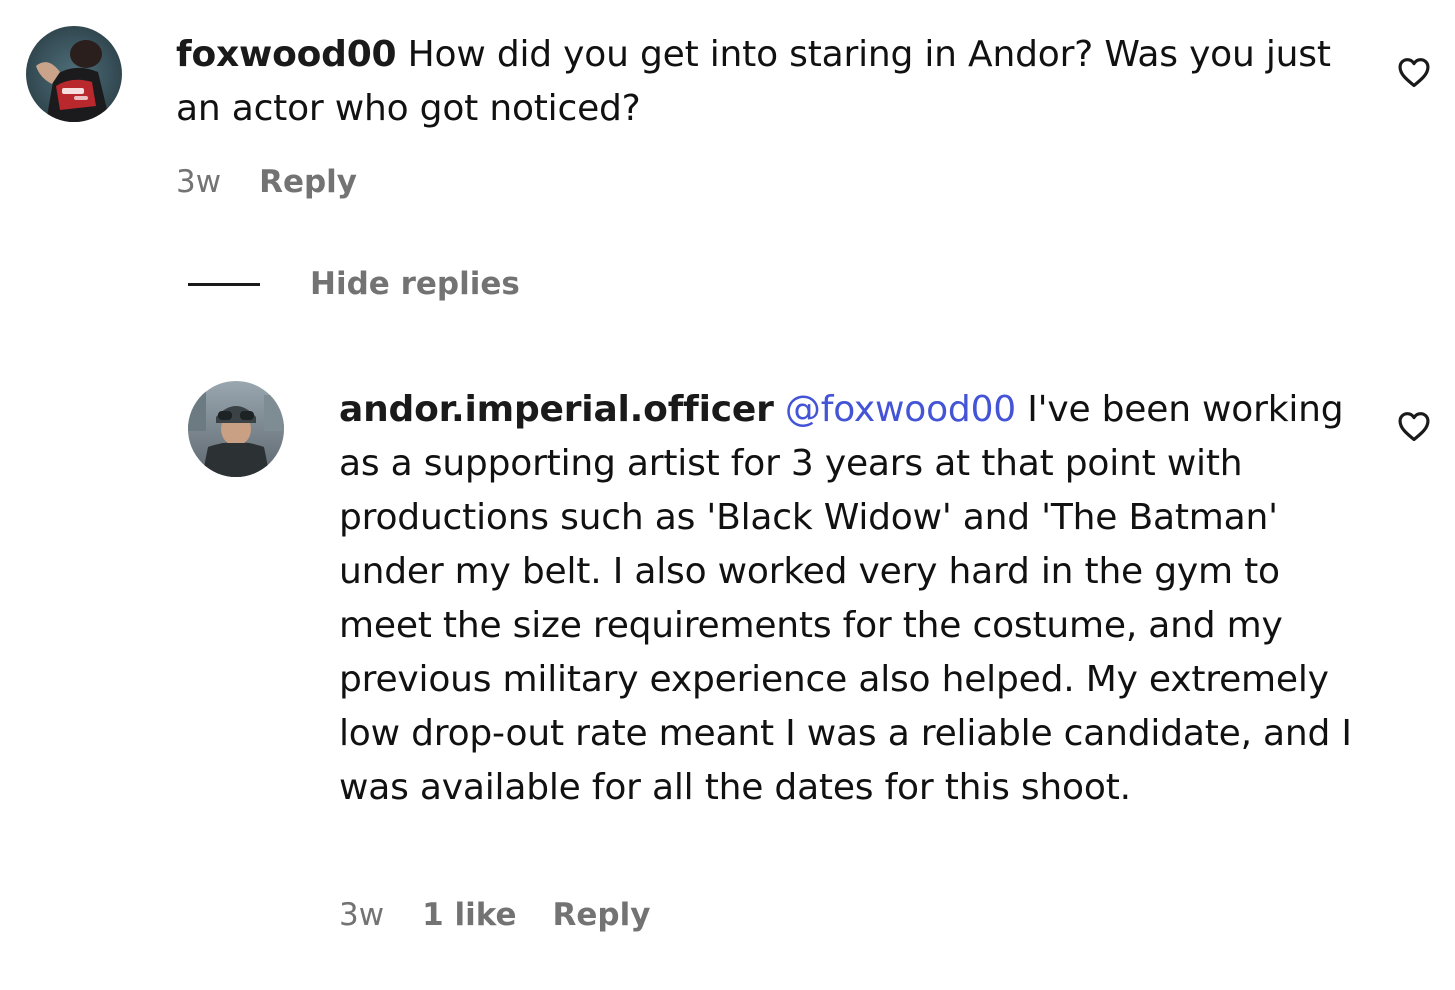  I want to click on reply-username: andor.imperial.officer, so click(556, 409).